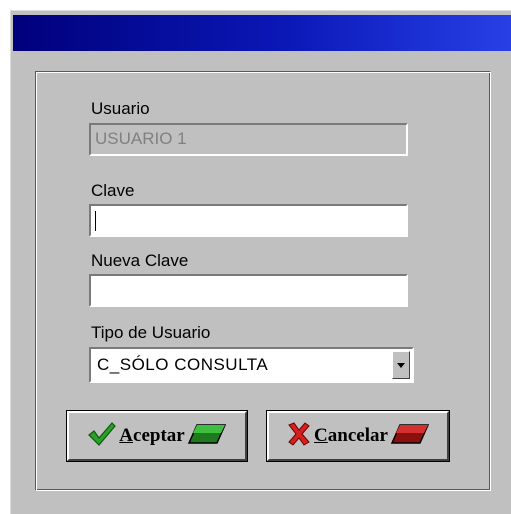 Image resolution: width=511 pixels, height=514 pixels. What do you see at coordinates (140, 260) in the screenshot?
I see `nueva-clave-label: Nueva Clave` at bounding box center [140, 260].